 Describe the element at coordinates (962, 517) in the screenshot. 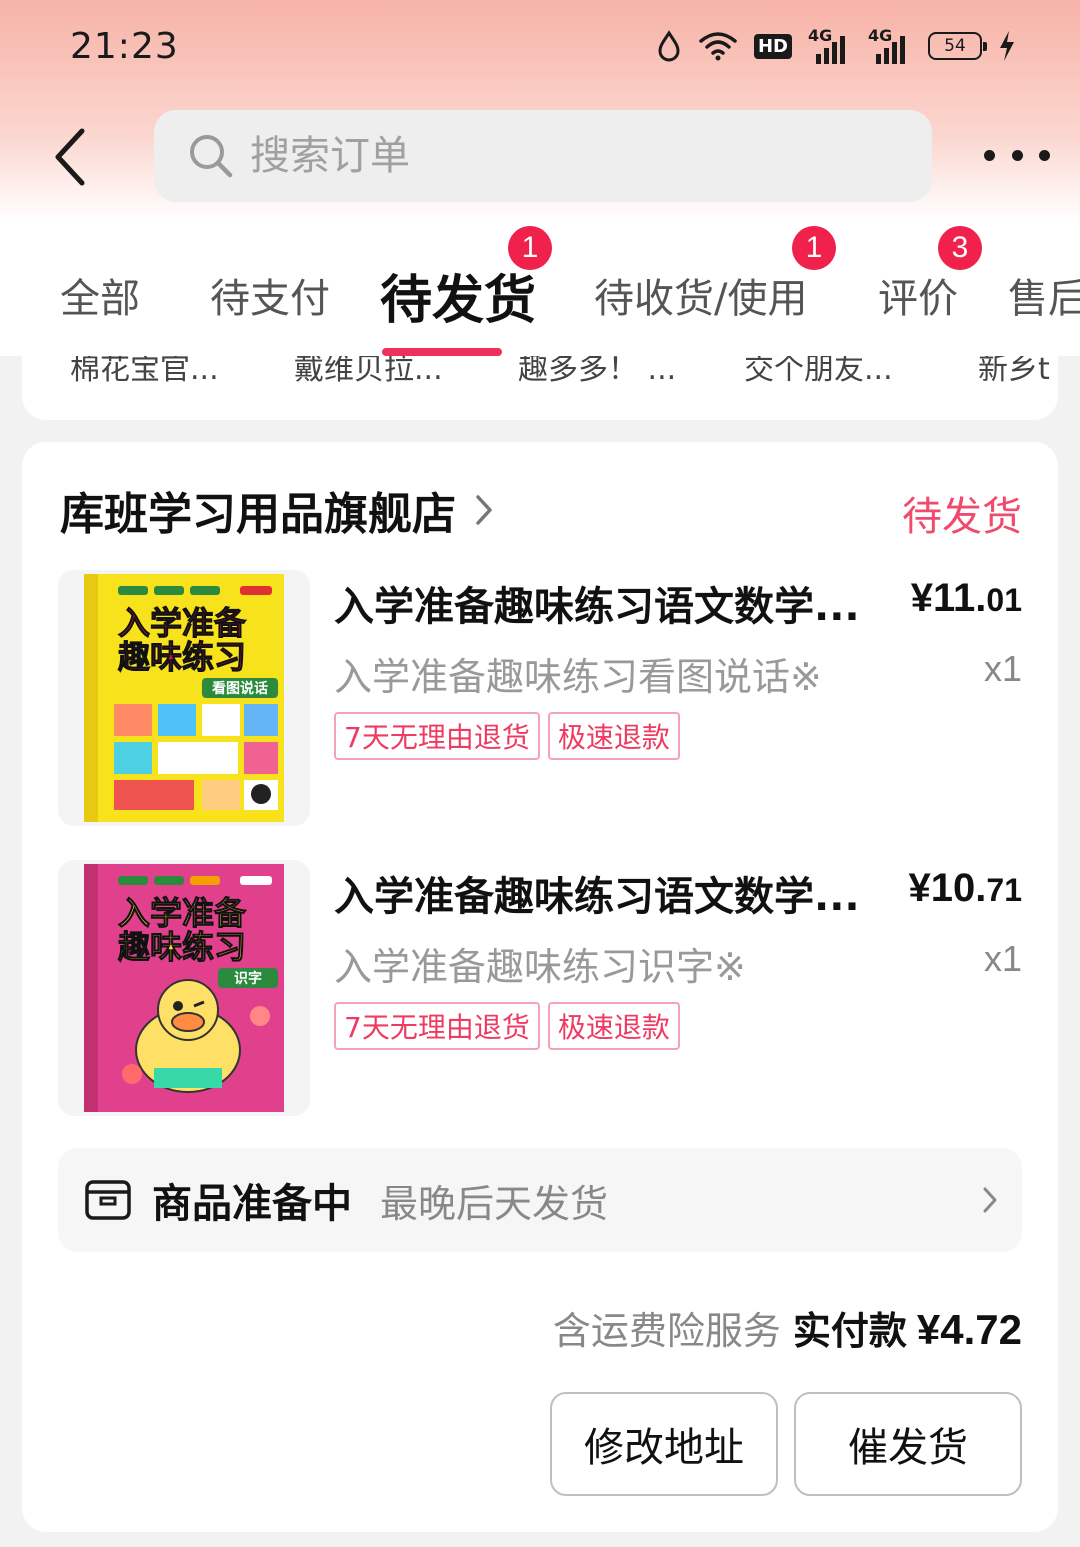

I see `order-status: 待发货` at that location.